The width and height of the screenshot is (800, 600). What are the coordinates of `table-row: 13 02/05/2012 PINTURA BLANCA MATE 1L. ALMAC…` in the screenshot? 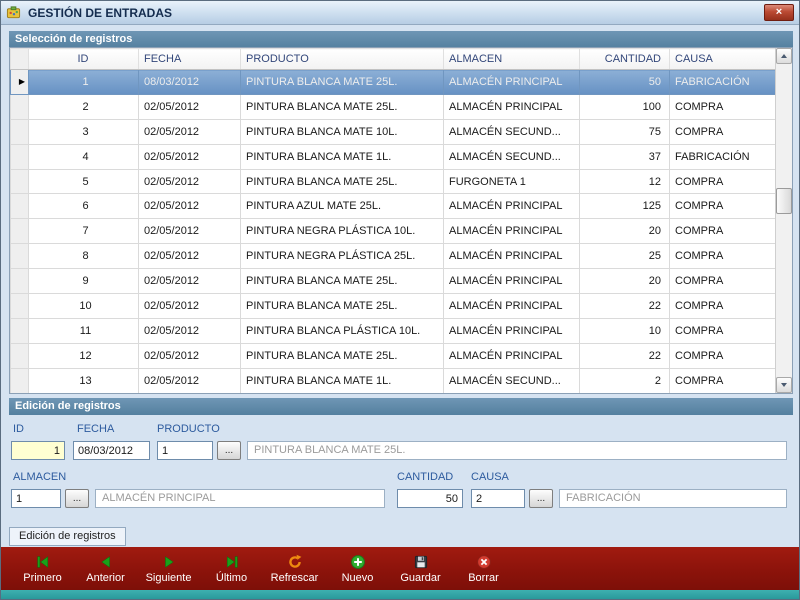 It's located at (393, 380).